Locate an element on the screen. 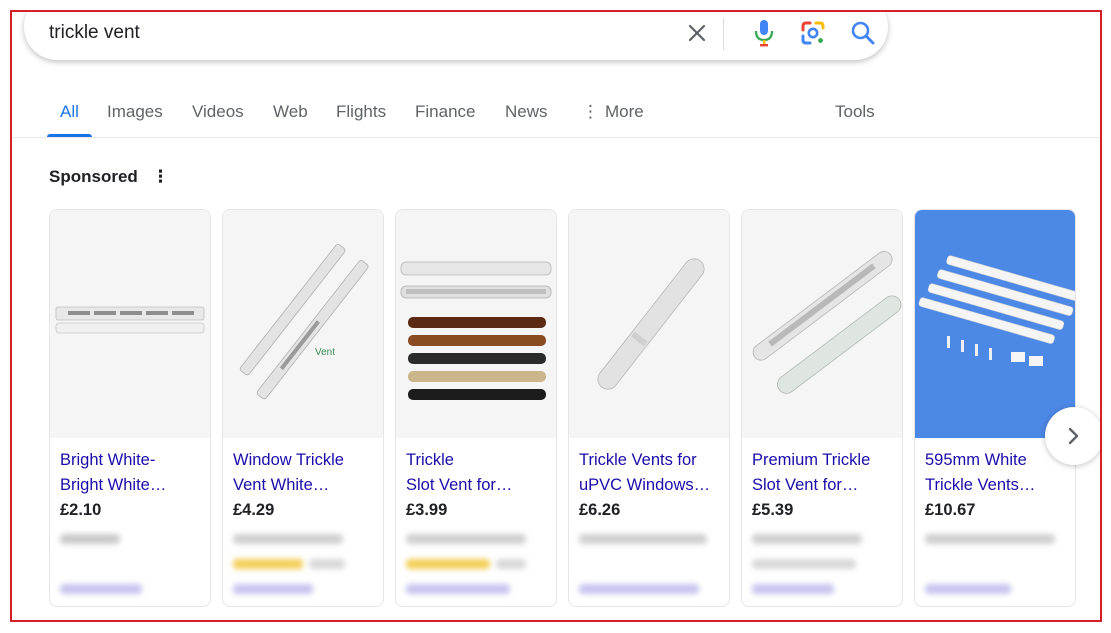  svg-text: Vent is located at coordinates (325, 352).